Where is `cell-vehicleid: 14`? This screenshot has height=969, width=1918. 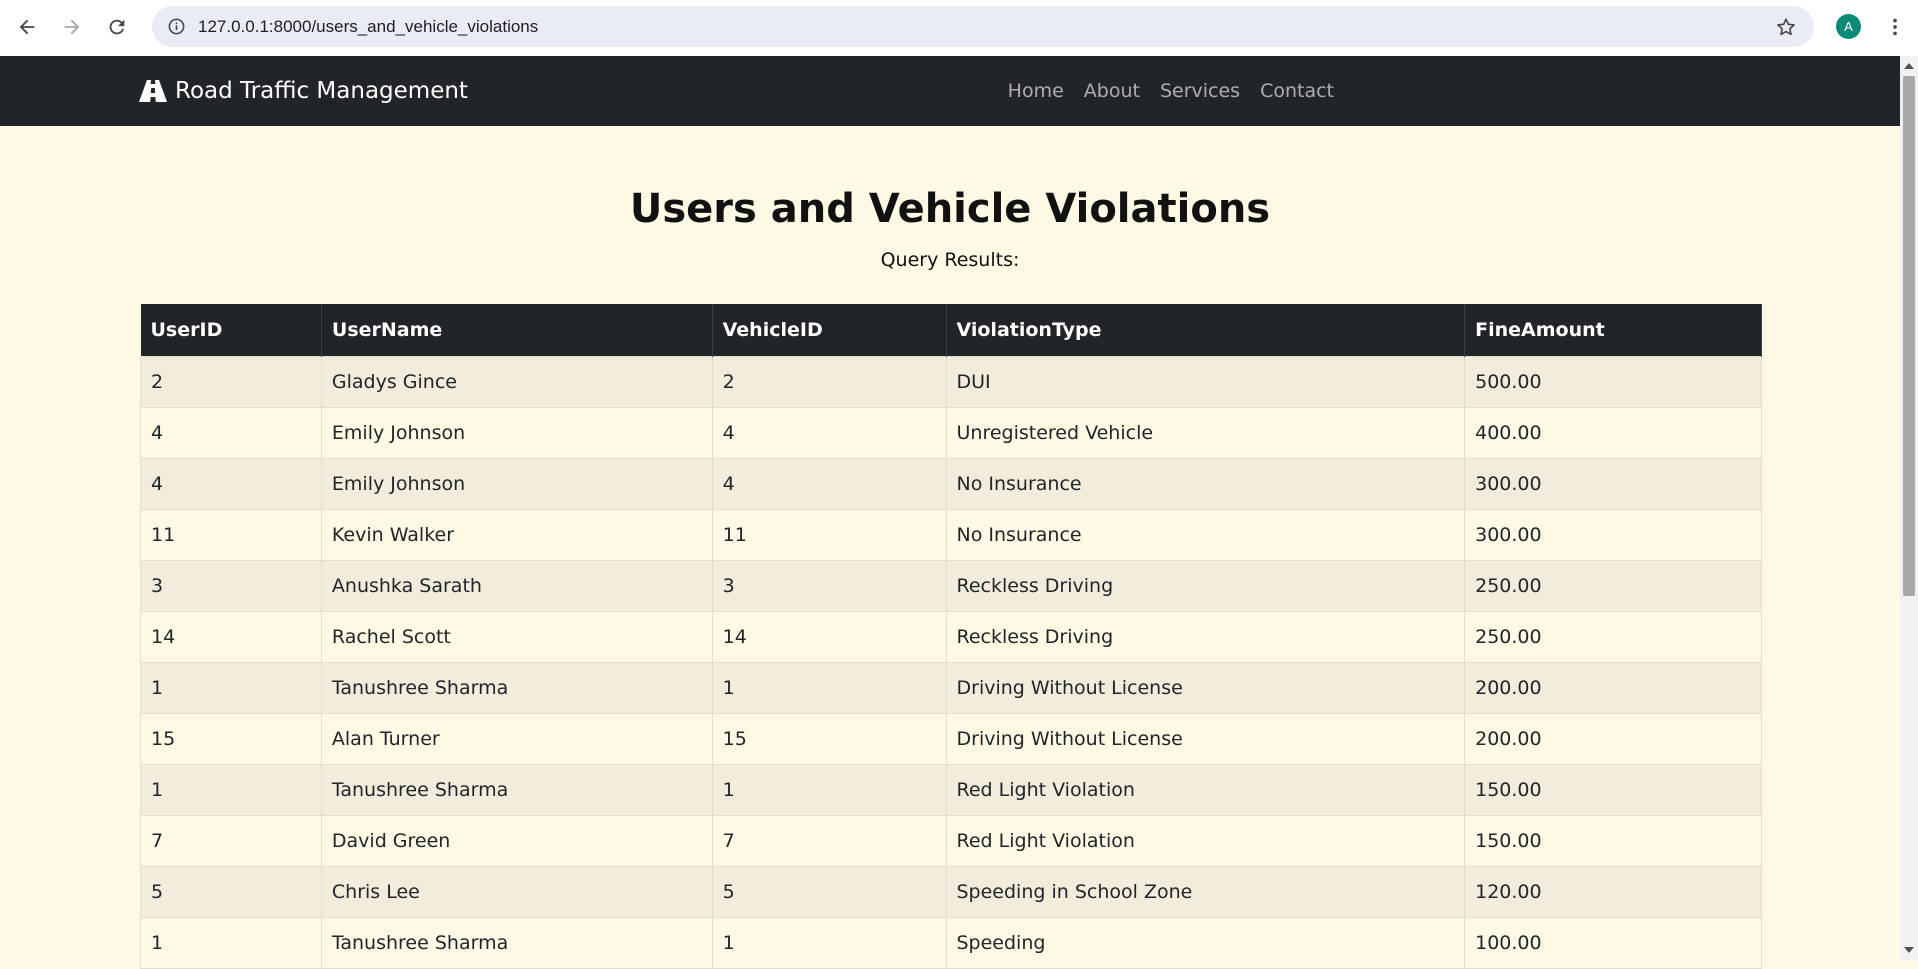 cell-vehicleid: 14 is located at coordinates (829, 636).